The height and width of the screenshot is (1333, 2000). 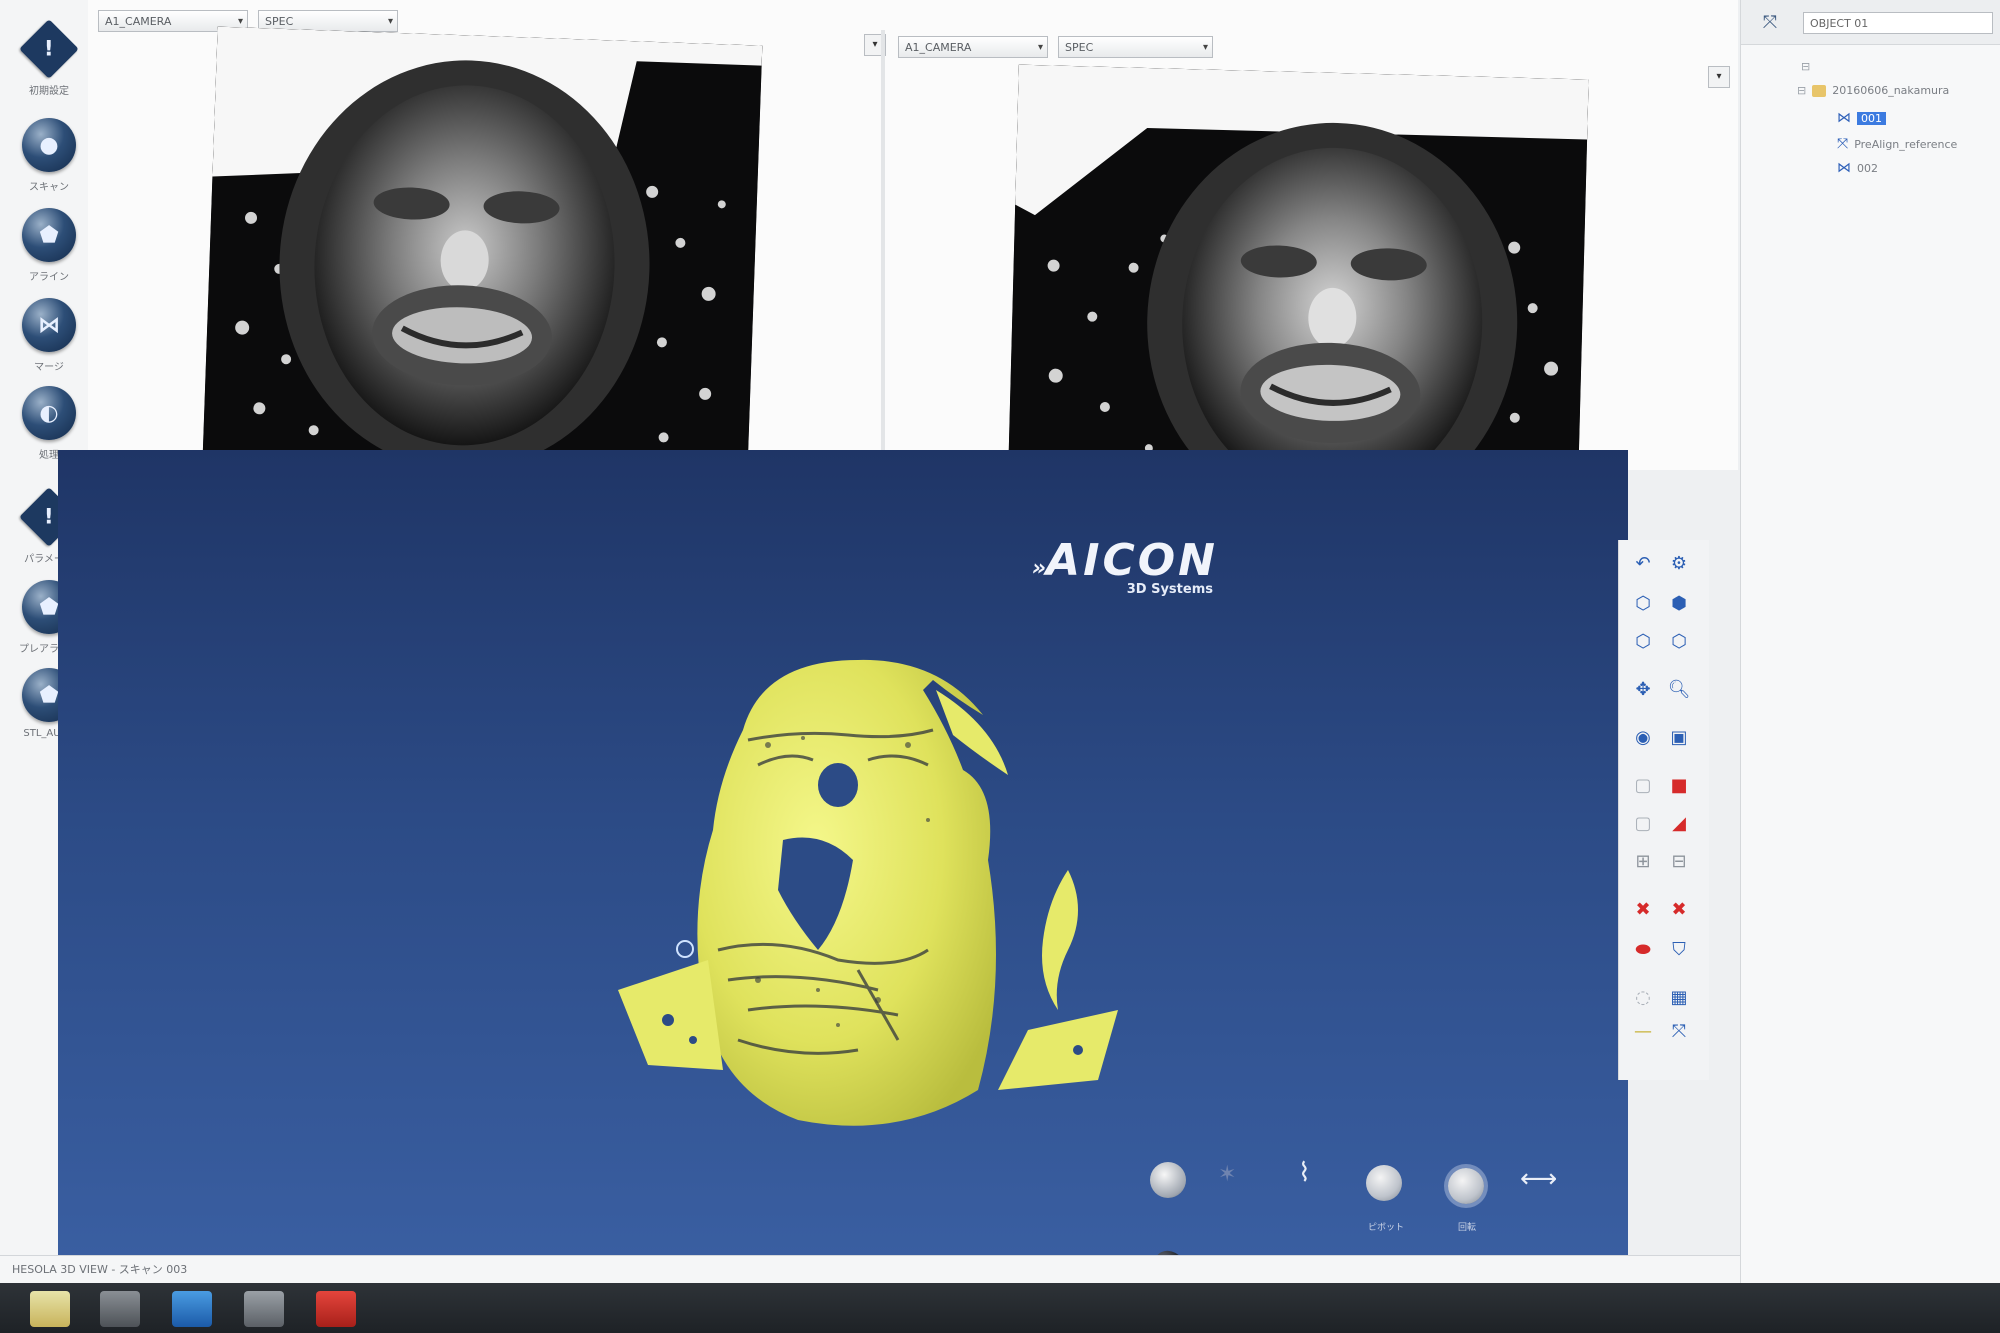 What do you see at coordinates (1643, 603) in the screenshot?
I see `view-front-cube-icon: ⬡` at bounding box center [1643, 603].